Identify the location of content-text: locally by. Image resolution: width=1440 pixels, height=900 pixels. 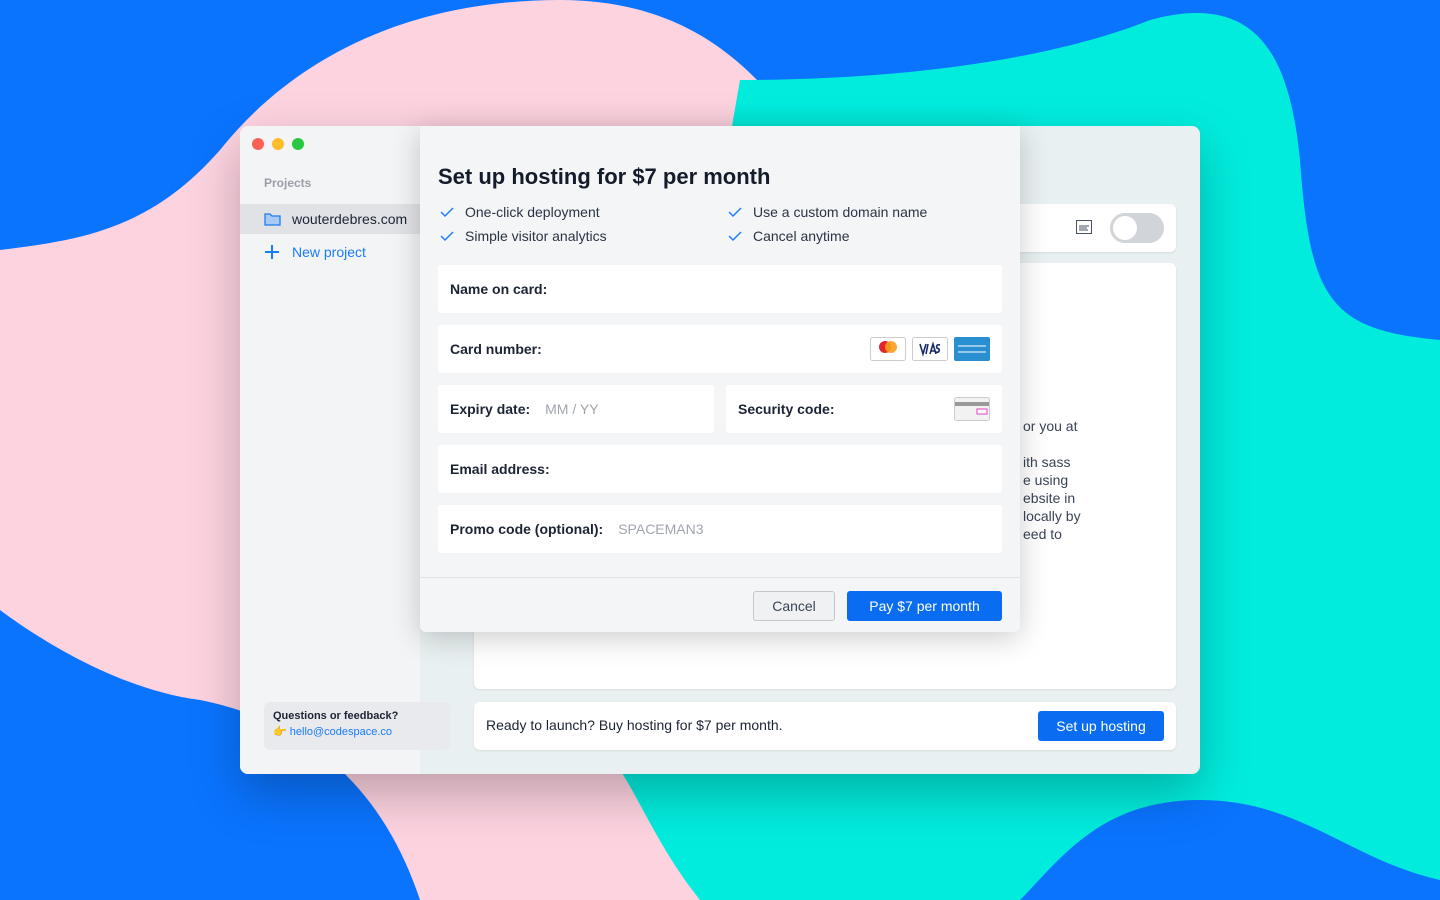
(1052, 516).